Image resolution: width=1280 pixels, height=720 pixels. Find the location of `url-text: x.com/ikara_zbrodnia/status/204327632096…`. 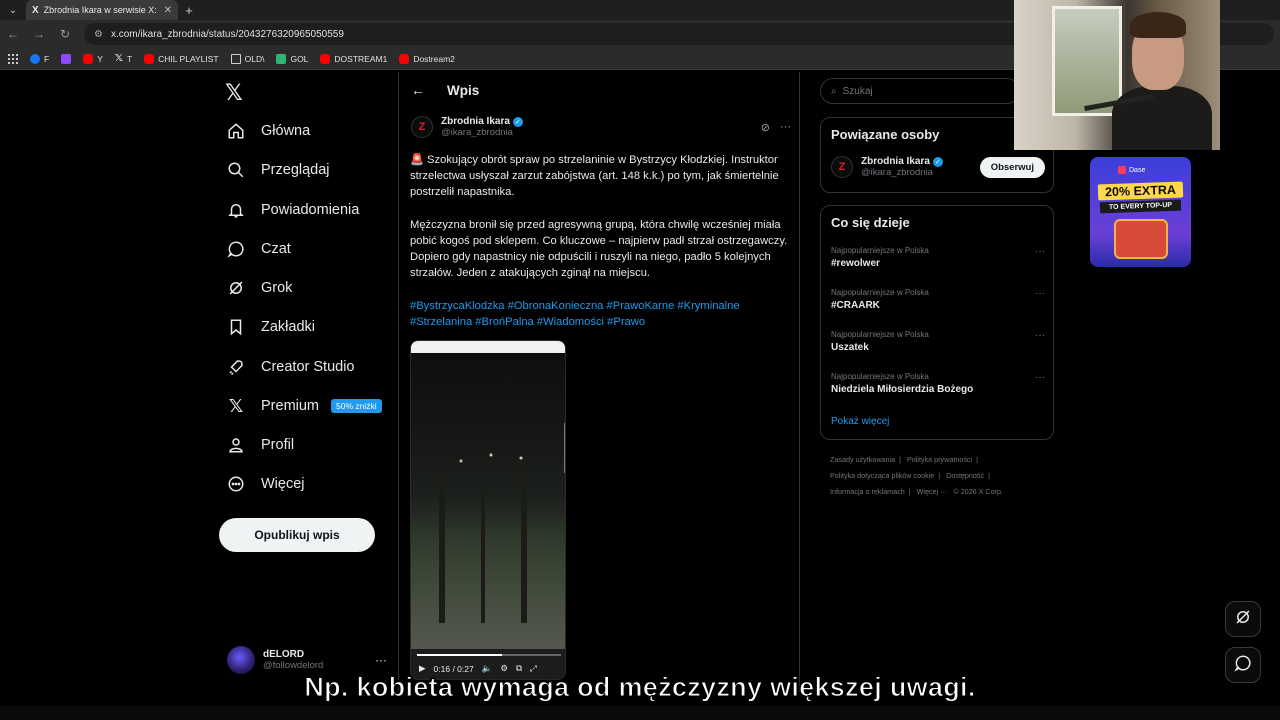

url-text: x.com/ikara_zbrodnia/status/204327632096… is located at coordinates (227, 34).